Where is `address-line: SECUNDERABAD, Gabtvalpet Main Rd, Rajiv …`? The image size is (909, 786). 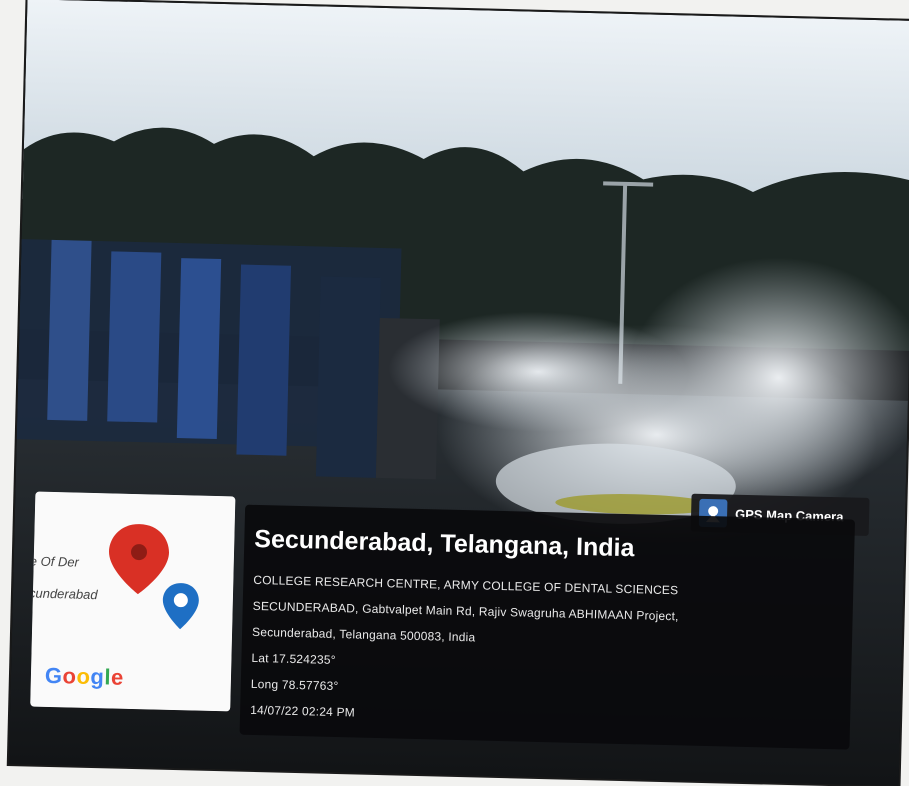
address-line: SECUNDERABAD, Gabtvalpet Main Rd, Rajiv … is located at coordinates (465, 611).